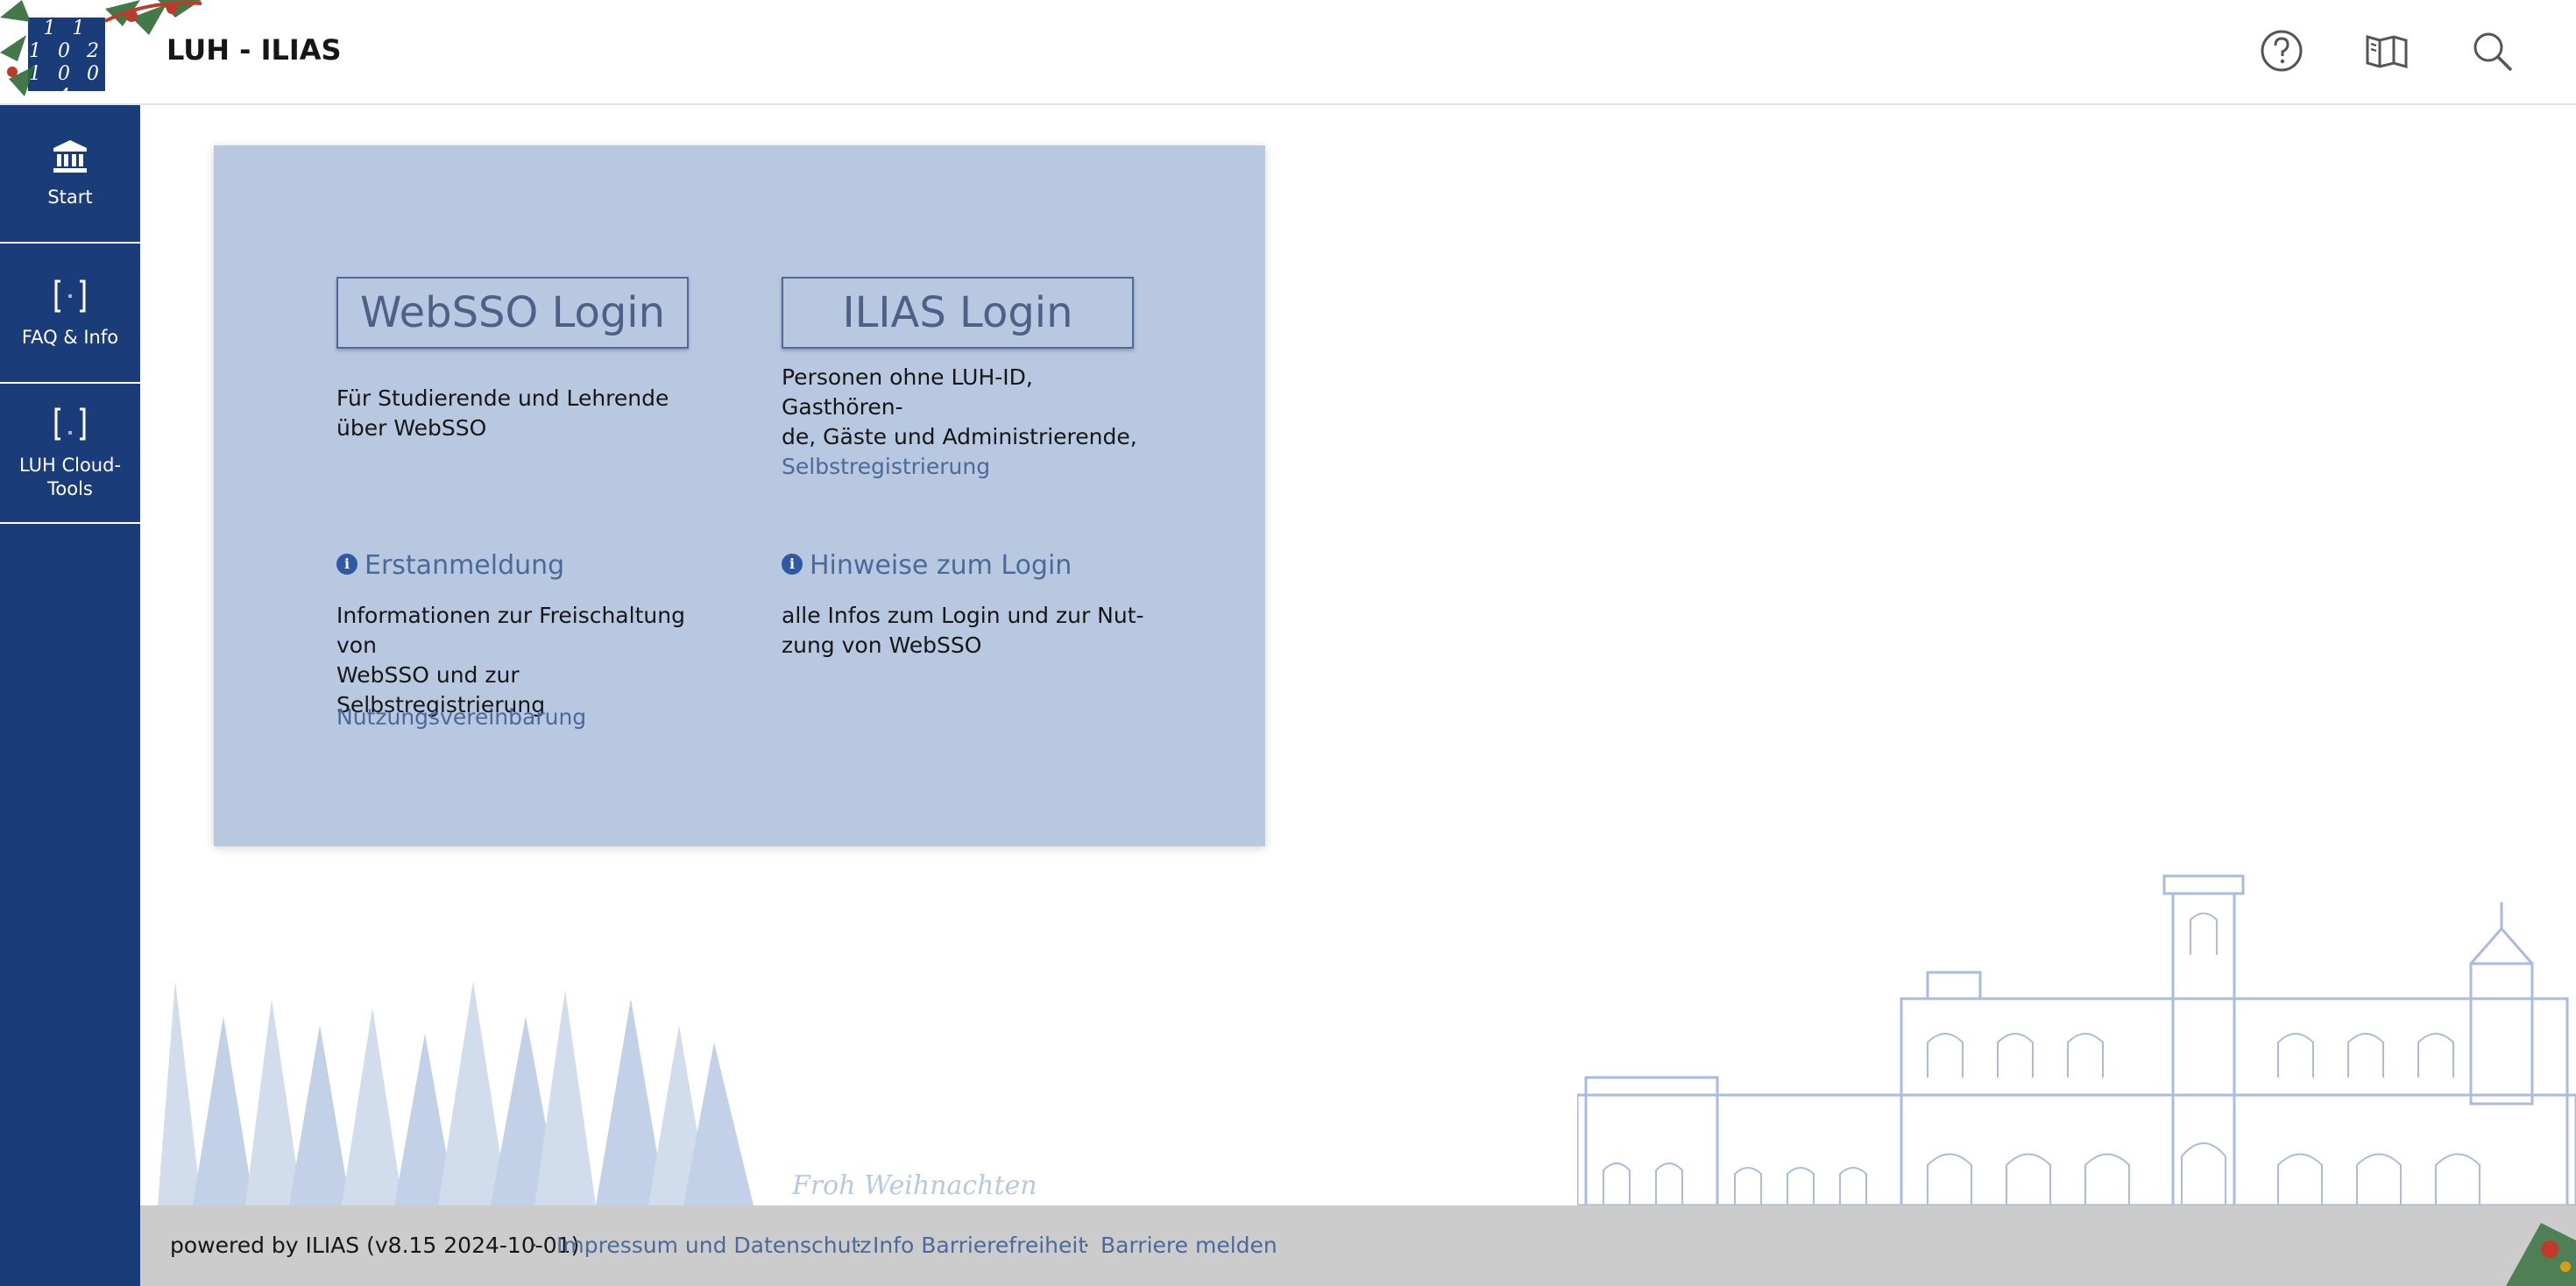 Image resolution: width=2576 pixels, height=1286 pixels. Describe the element at coordinates (914, 1185) in the screenshot. I see `greeting-text: Froh Weihnachten` at that location.